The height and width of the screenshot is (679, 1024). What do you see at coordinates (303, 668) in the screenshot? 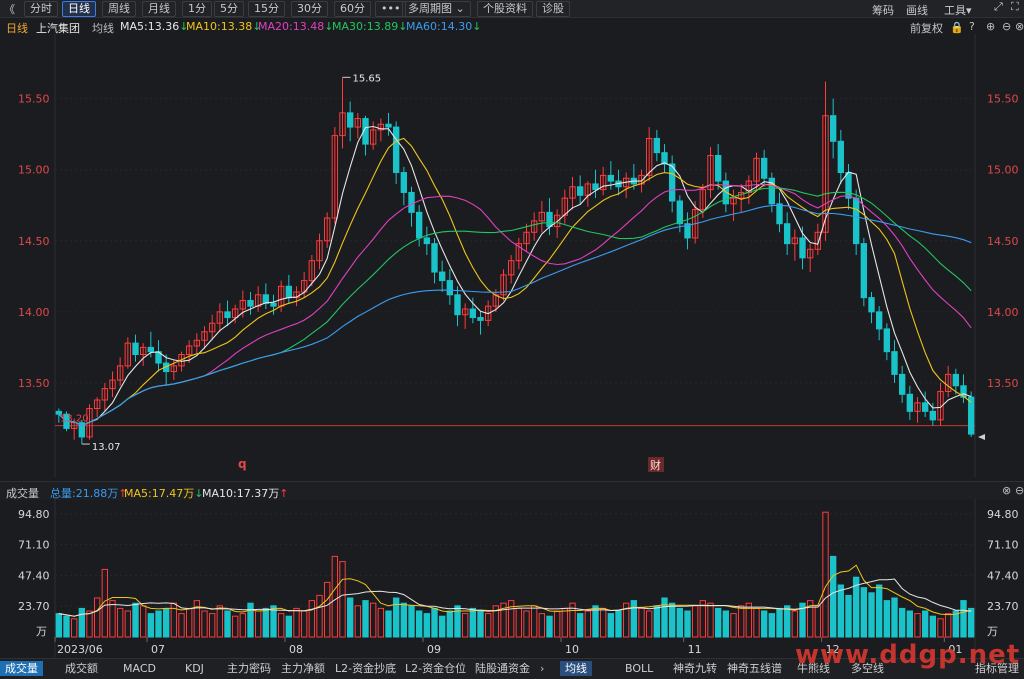
I see `tab-main-net: 主力净额` at bounding box center [303, 668].